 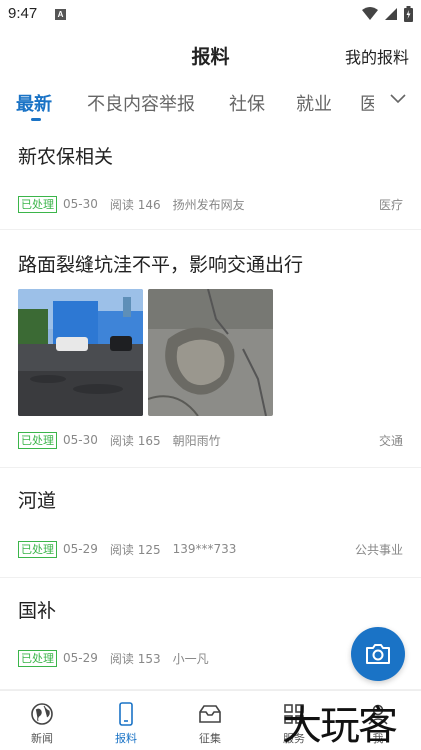 What do you see at coordinates (141, 103) in the screenshot?
I see `tab-bad-content-report: 不良内容举报` at bounding box center [141, 103].